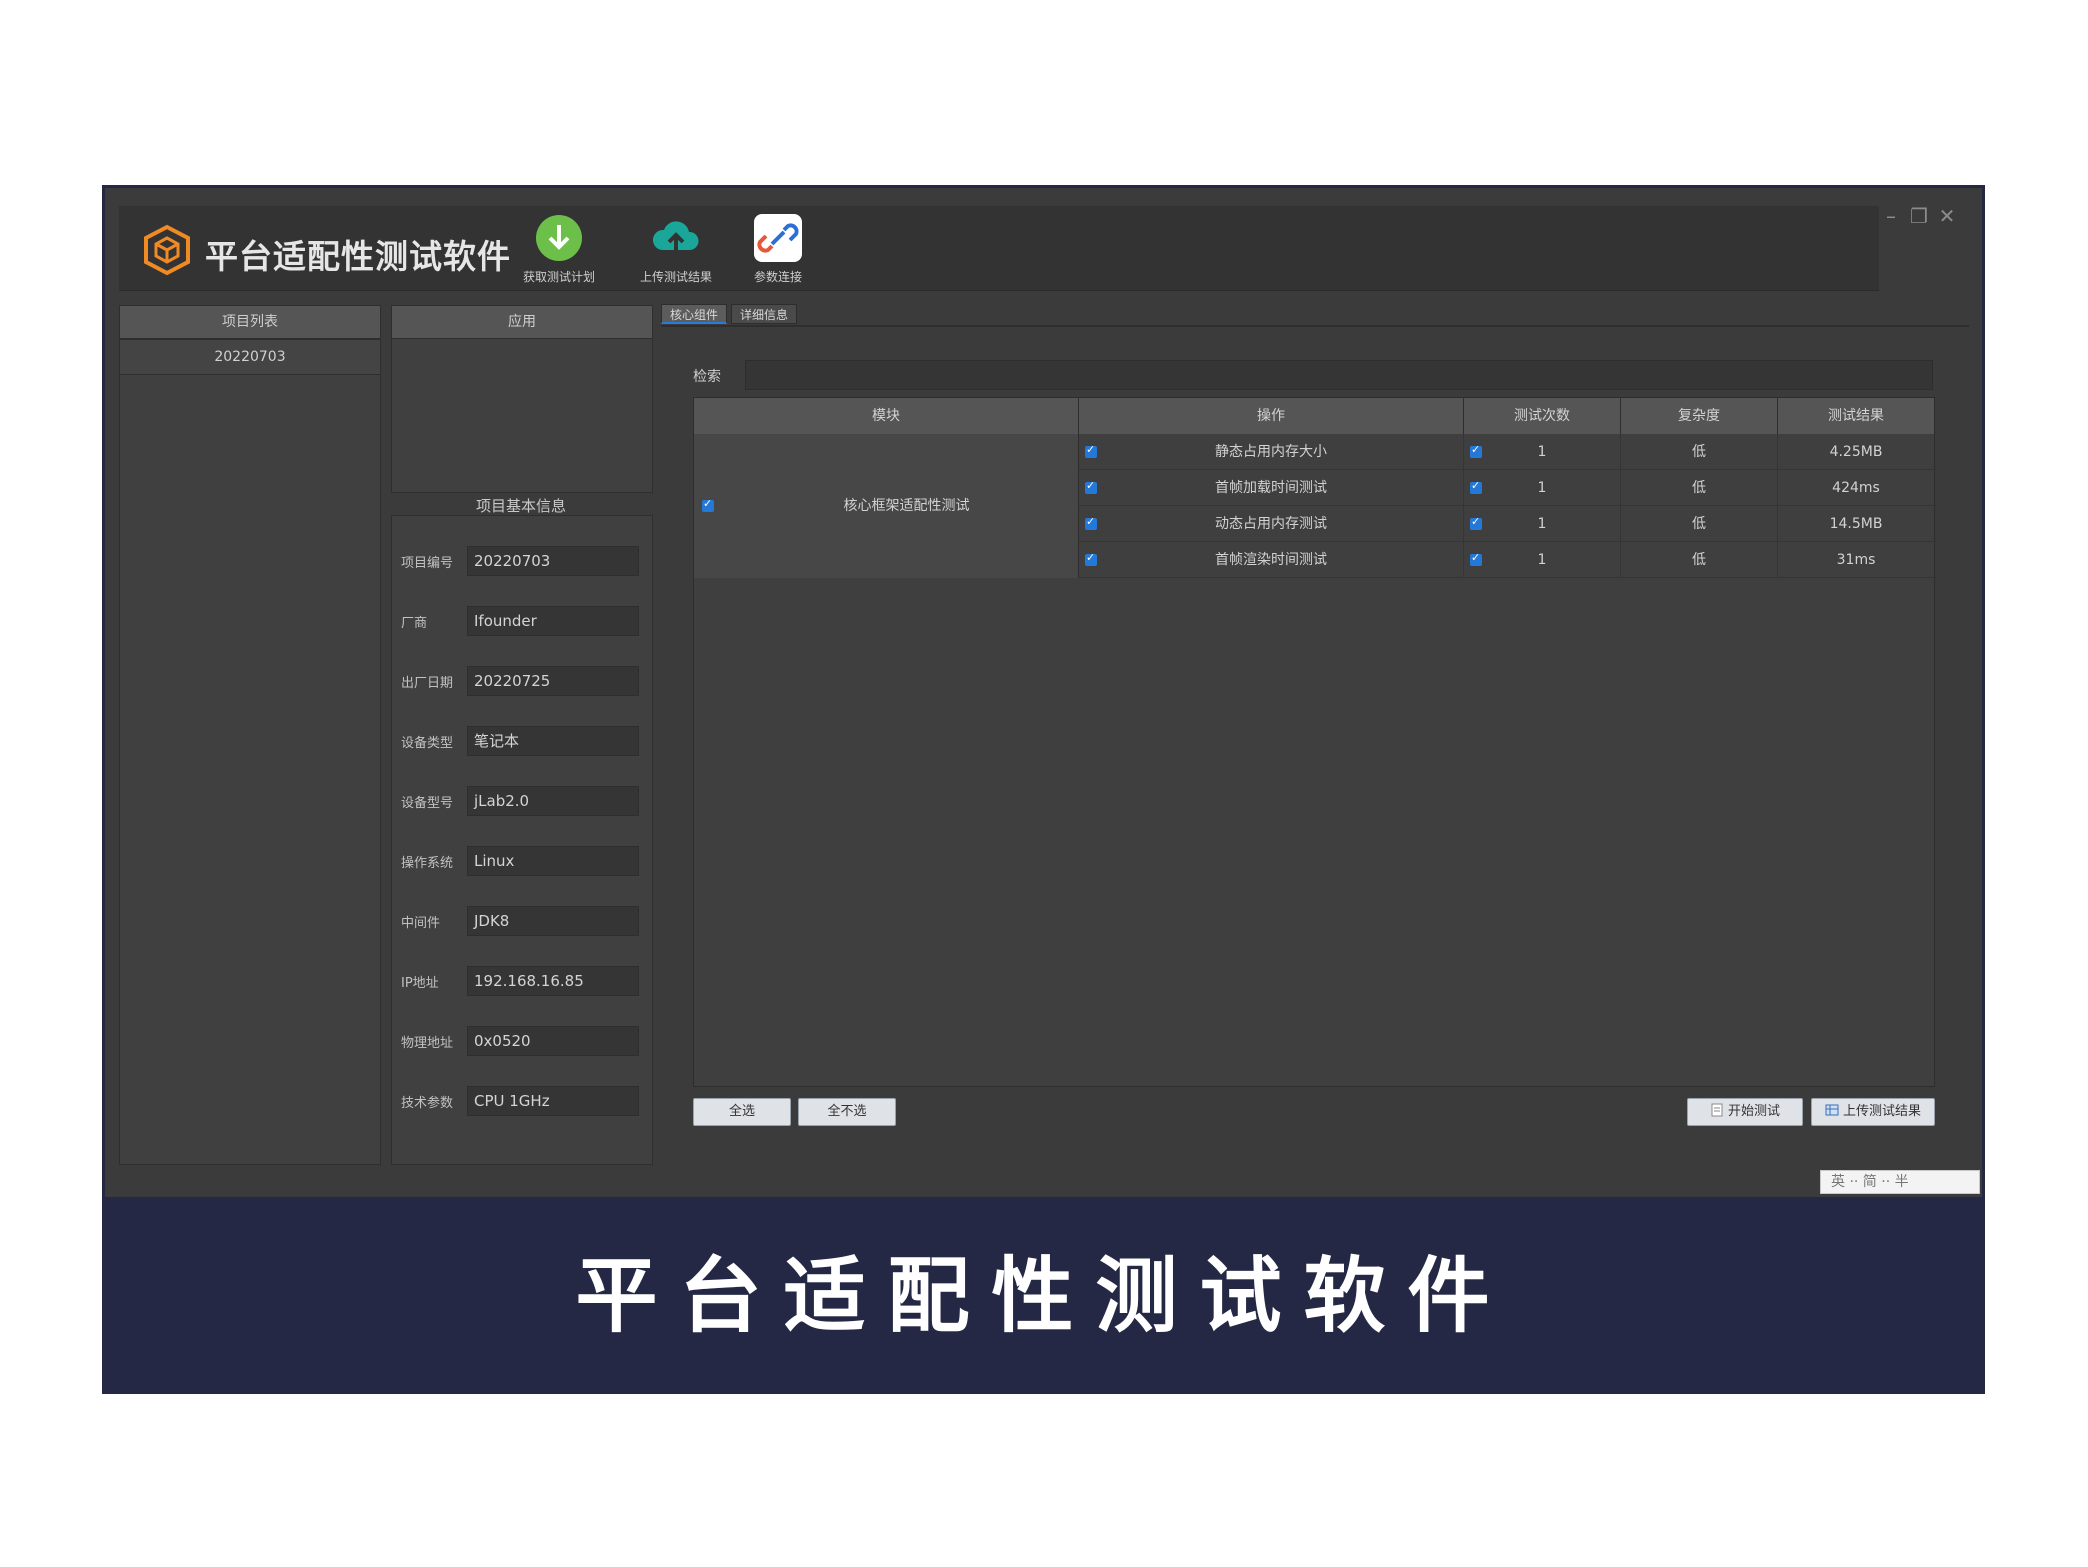 The height and width of the screenshot is (1567, 2088). I want to click on info-key: 项目编号, so click(427, 563).